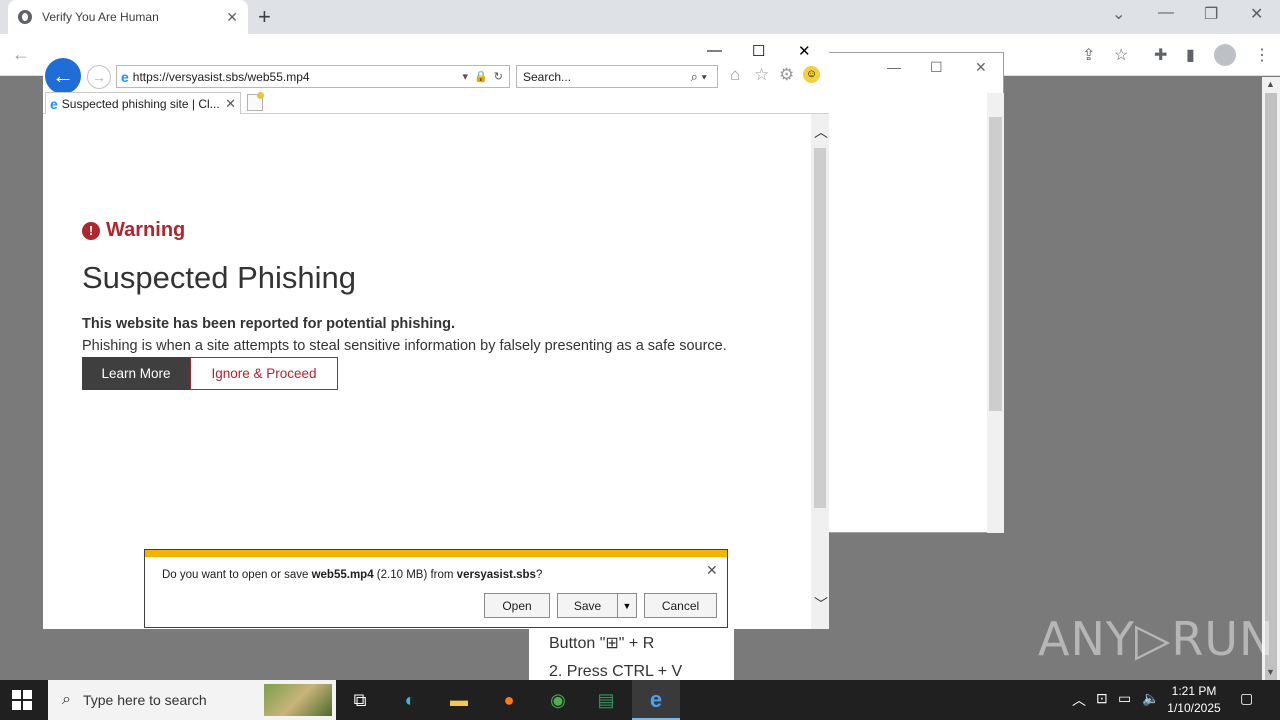 This screenshot has width=1280, height=720. What do you see at coordinates (1270, 672) in the screenshot?
I see `scroll-down-icon: ▼` at bounding box center [1270, 672].